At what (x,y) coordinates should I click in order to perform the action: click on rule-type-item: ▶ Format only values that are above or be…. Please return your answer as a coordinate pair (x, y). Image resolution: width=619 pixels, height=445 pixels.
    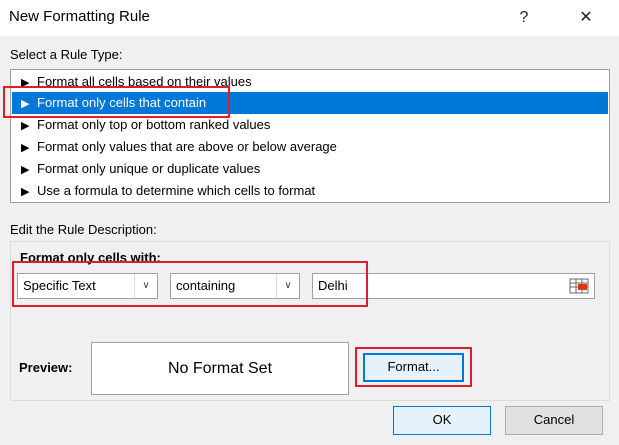
    Looking at the image, I should click on (310, 147).